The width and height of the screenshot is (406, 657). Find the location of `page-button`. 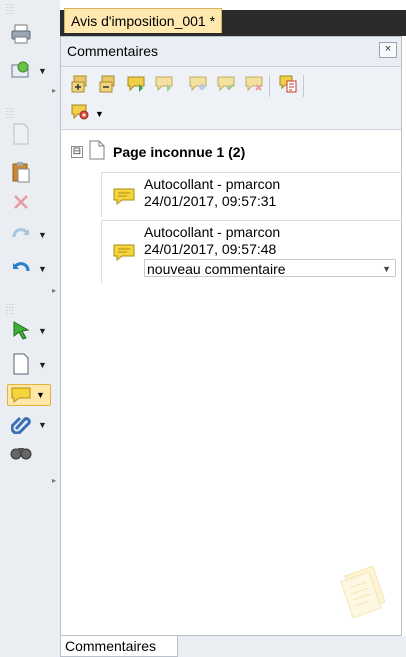

page-button is located at coordinates (21, 134).